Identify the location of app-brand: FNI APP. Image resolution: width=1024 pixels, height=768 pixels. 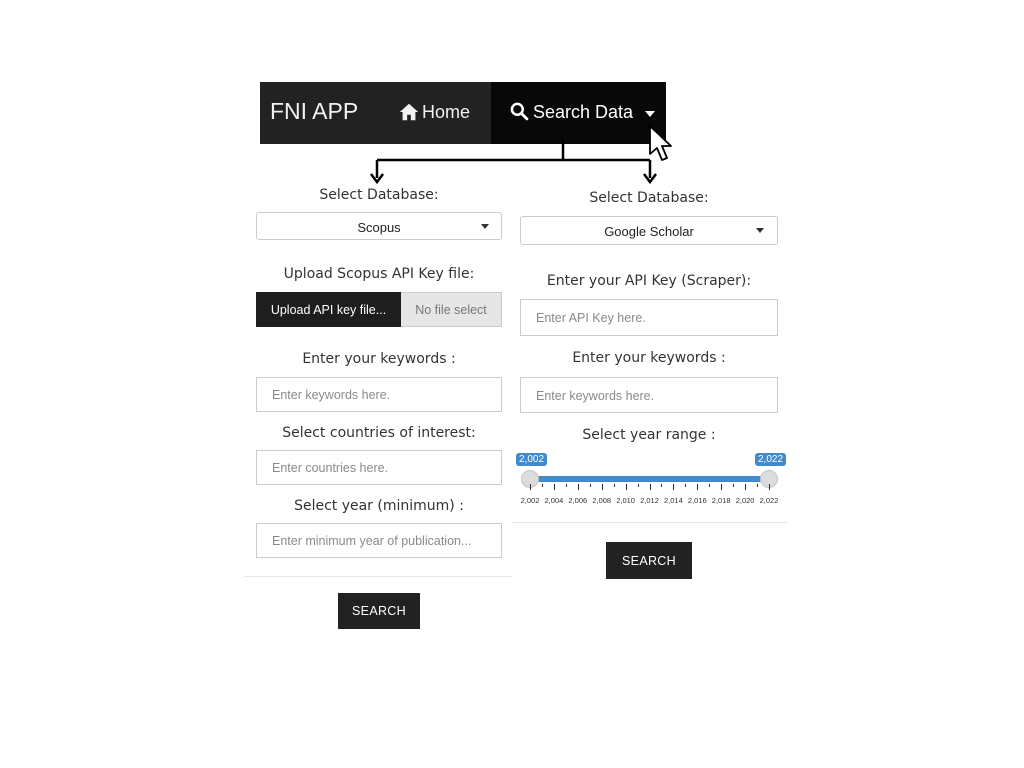
(314, 111).